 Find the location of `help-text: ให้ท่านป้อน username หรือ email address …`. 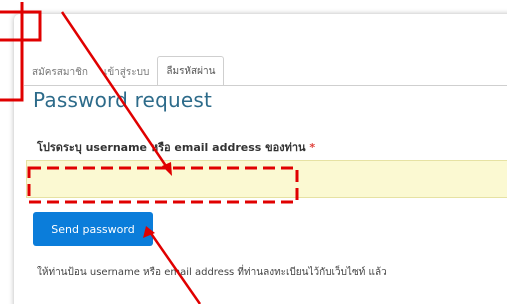

help-text: ให้ท่านป้อน username หรือ email address … is located at coordinates (212, 272).